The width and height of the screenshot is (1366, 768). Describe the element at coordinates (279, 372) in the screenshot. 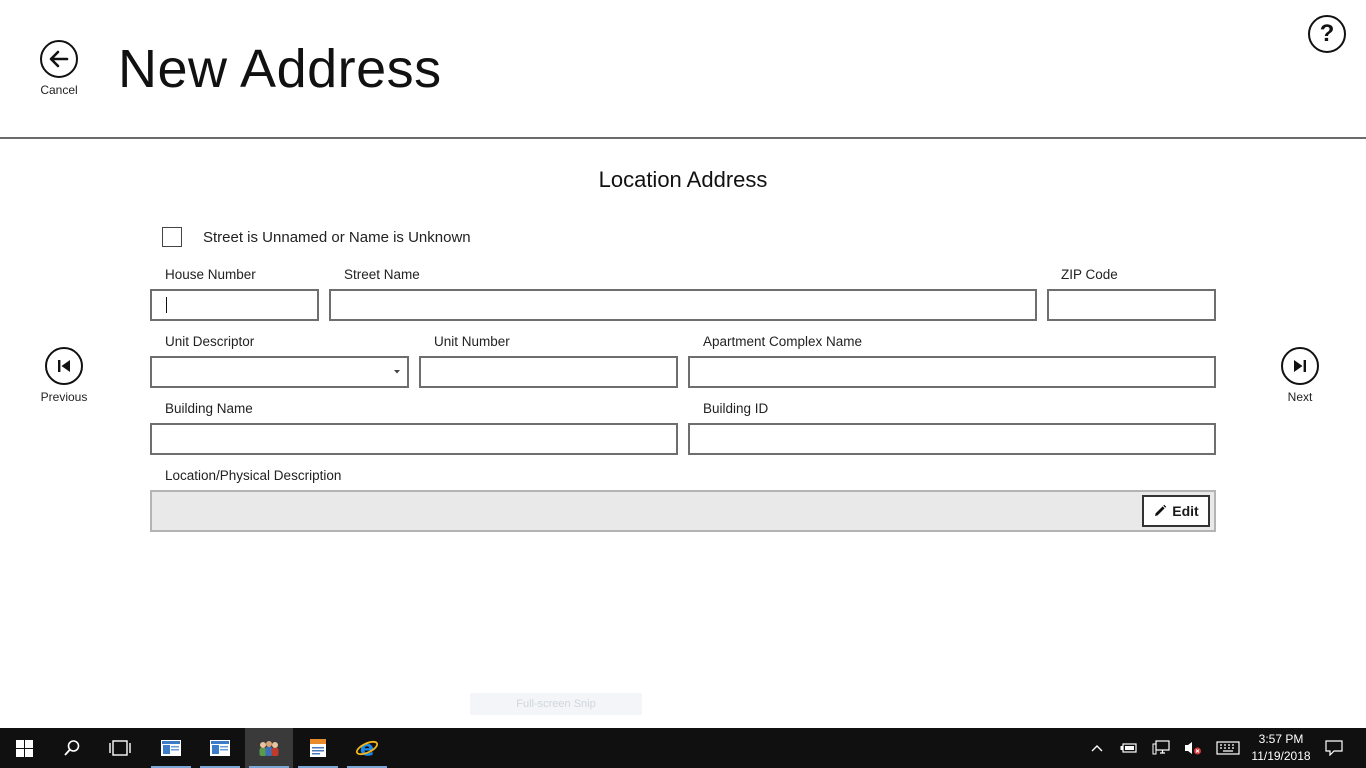

I see `unit-descriptor-dropdown` at that location.